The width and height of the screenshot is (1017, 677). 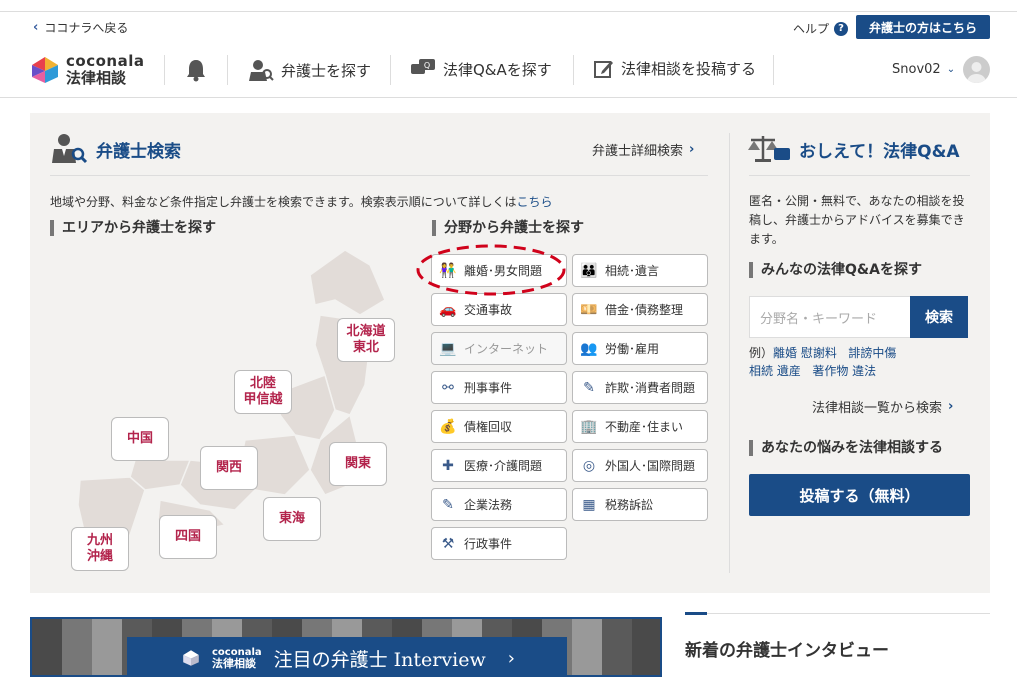 I want to click on region-kyushu-okinawa: 九州 沖縄, so click(x=100, y=549).